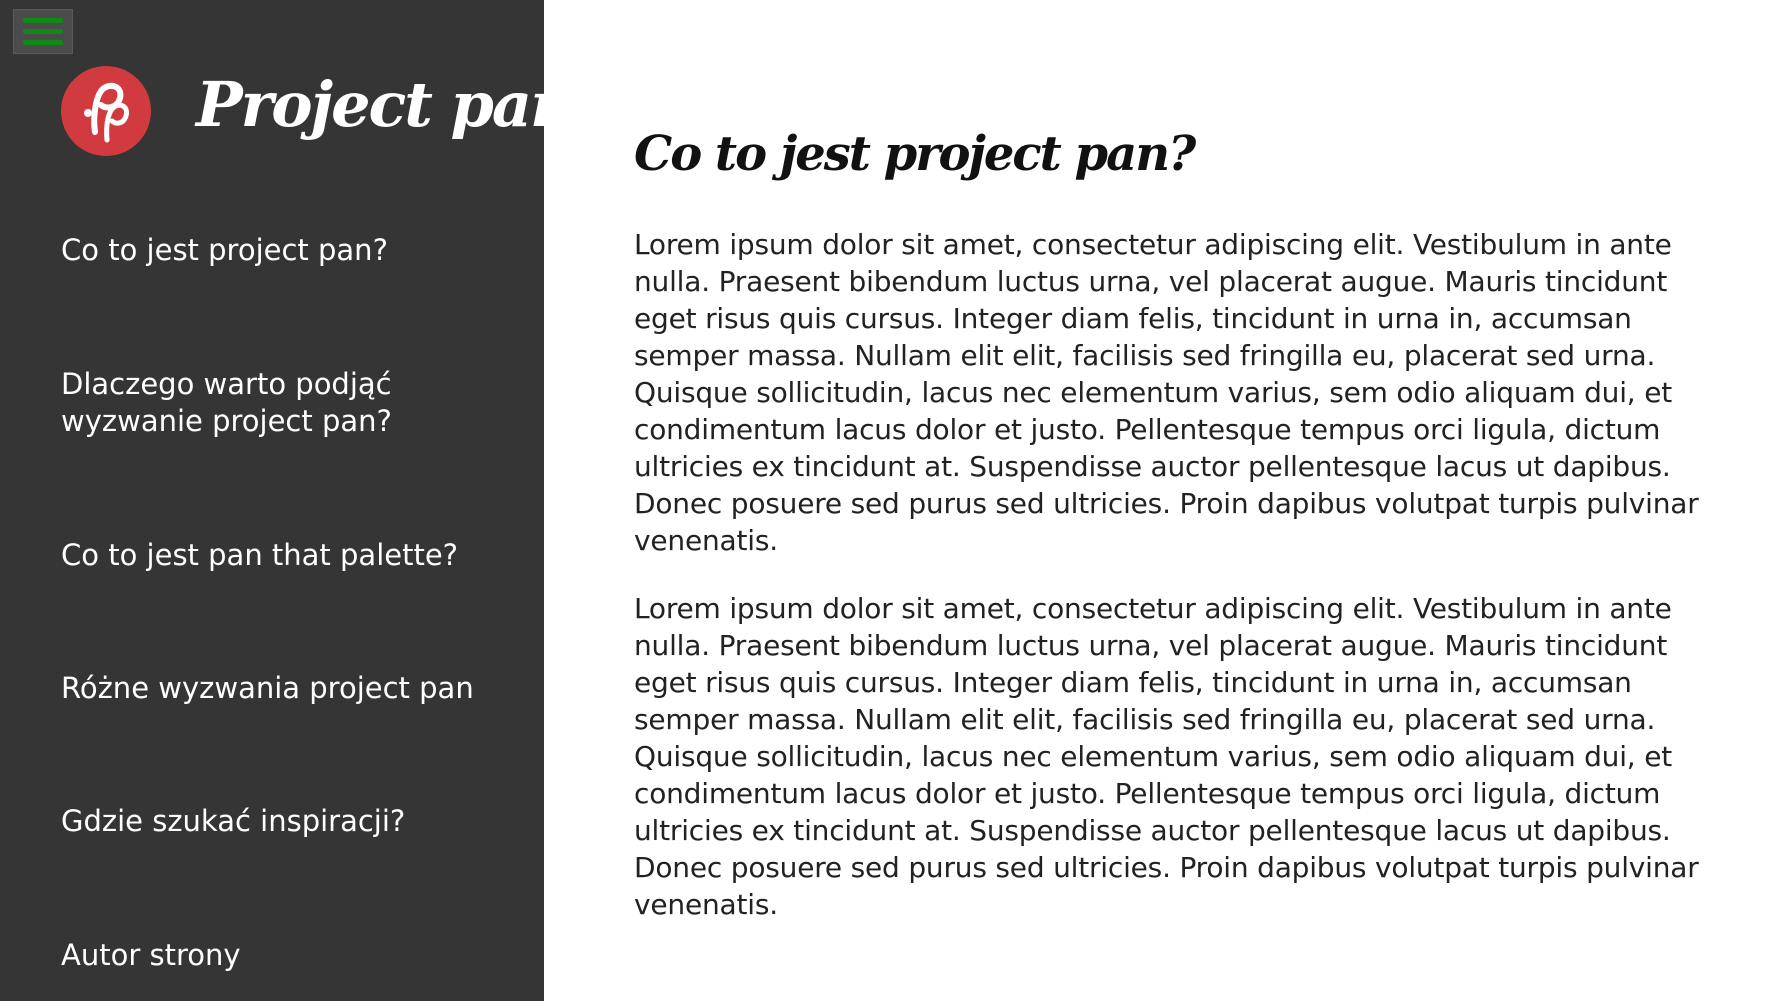 This screenshot has height=1001, width=1779. I want to click on pp-logo-glyph, so click(107, 112).